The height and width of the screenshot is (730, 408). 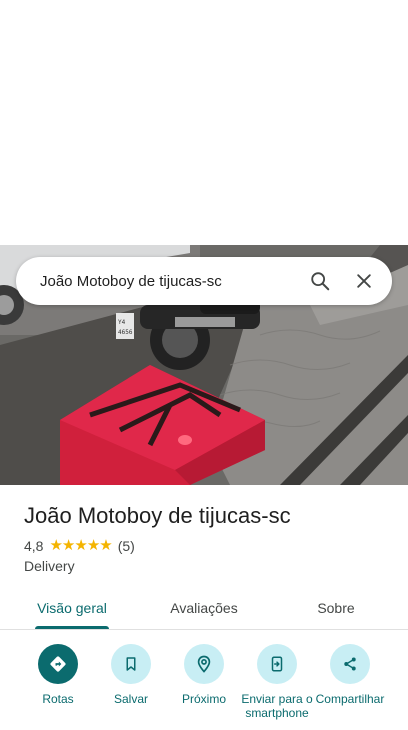 I want to click on tab-overview-label: Visão geral, so click(x=72, y=607).